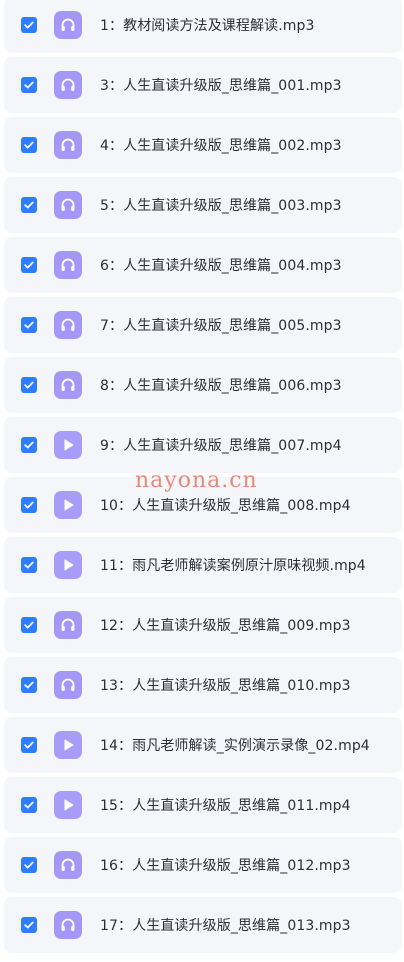 The height and width of the screenshot is (962, 404). I want to click on file-row: 17：人生直读升级版_思维篇_013.mp3, so click(203, 925).